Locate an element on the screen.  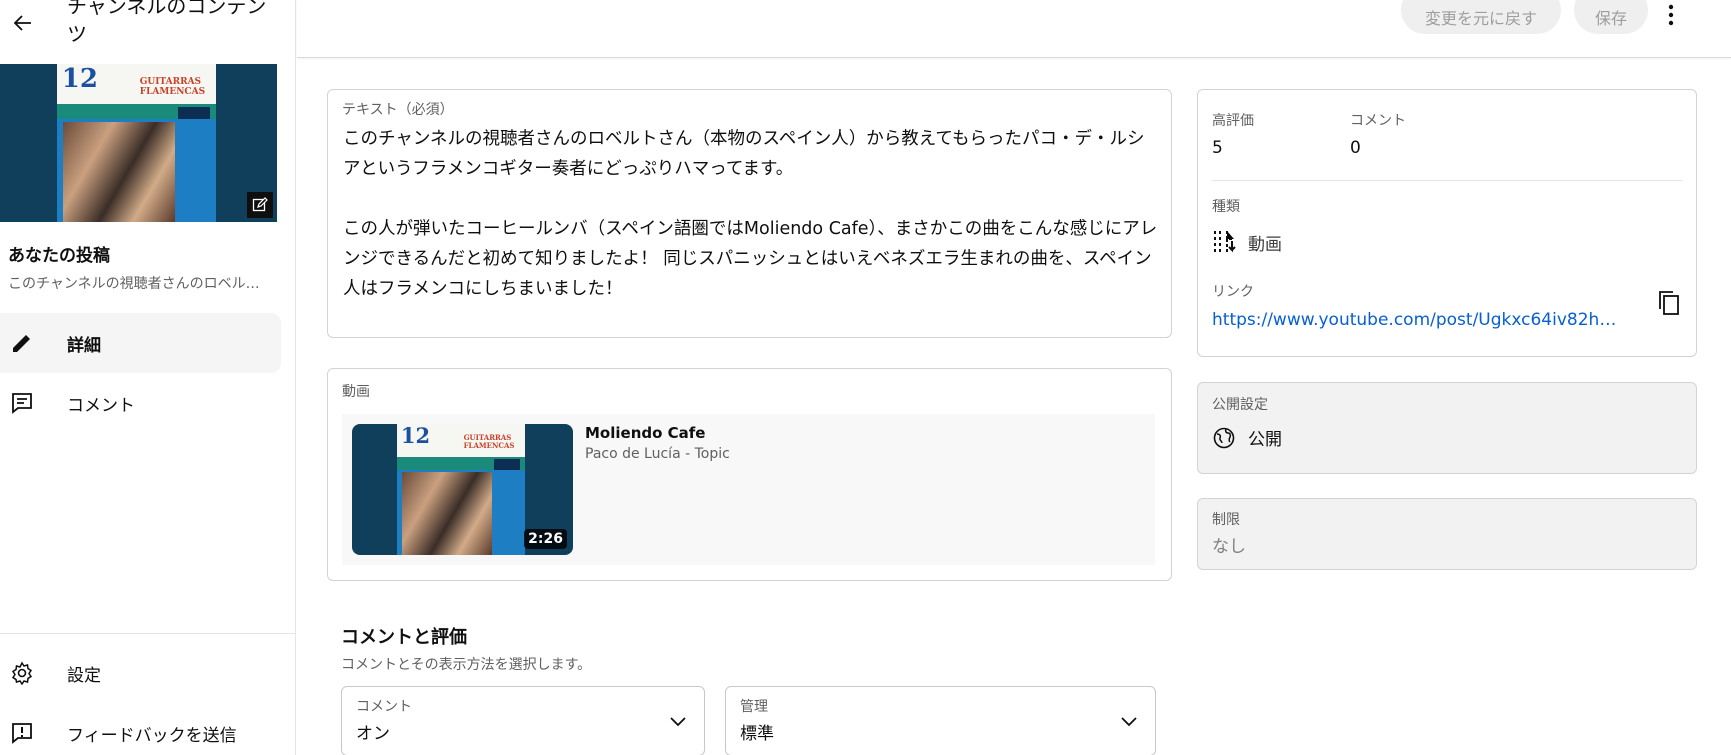
comments-section-title: コメントと評価 is located at coordinates (404, 637).